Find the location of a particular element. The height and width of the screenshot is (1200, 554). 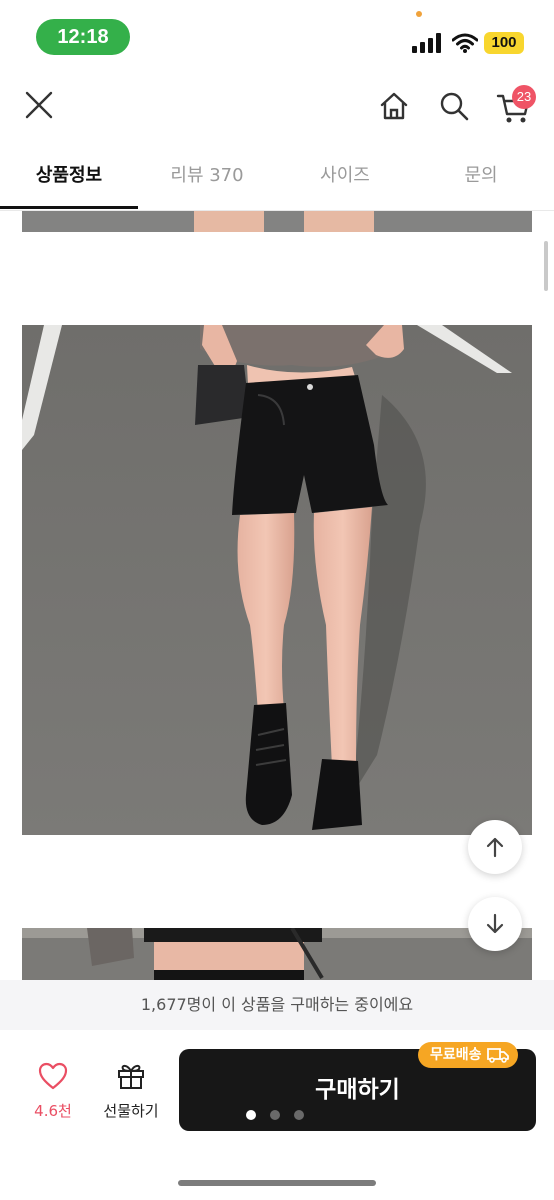

tab-inquiry: 문의 is located at coordinates (481, 180).